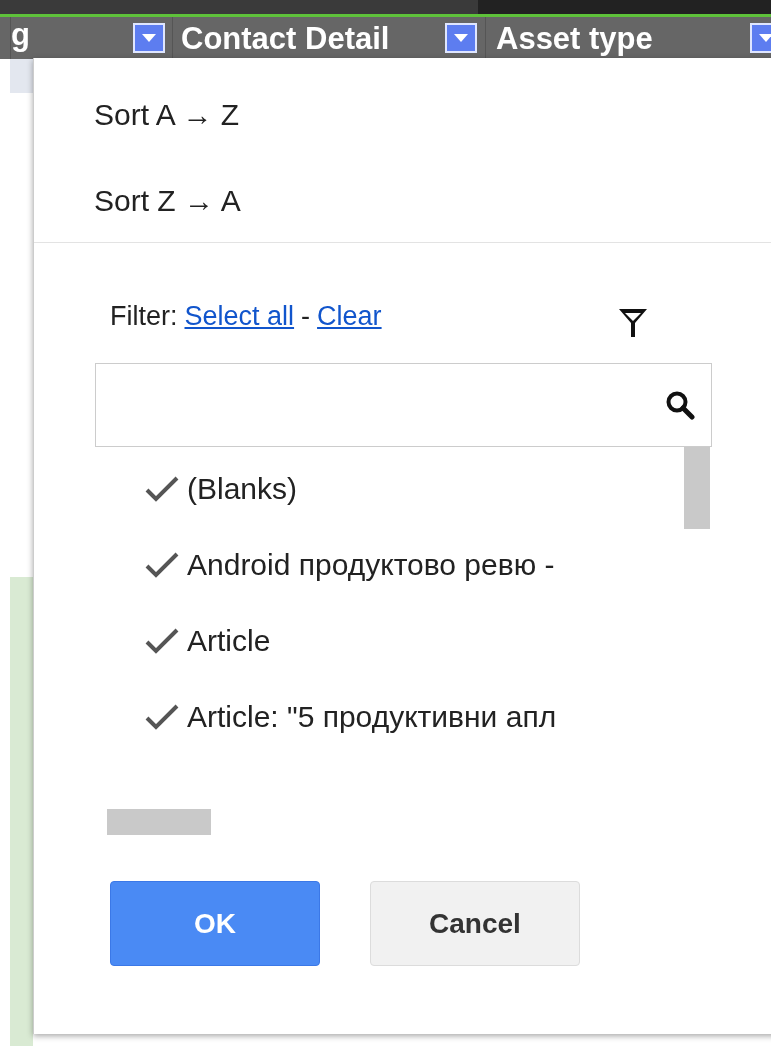  Describe the element at coordinates (403, 405) in the screenshot. I see `search-field` at that location.